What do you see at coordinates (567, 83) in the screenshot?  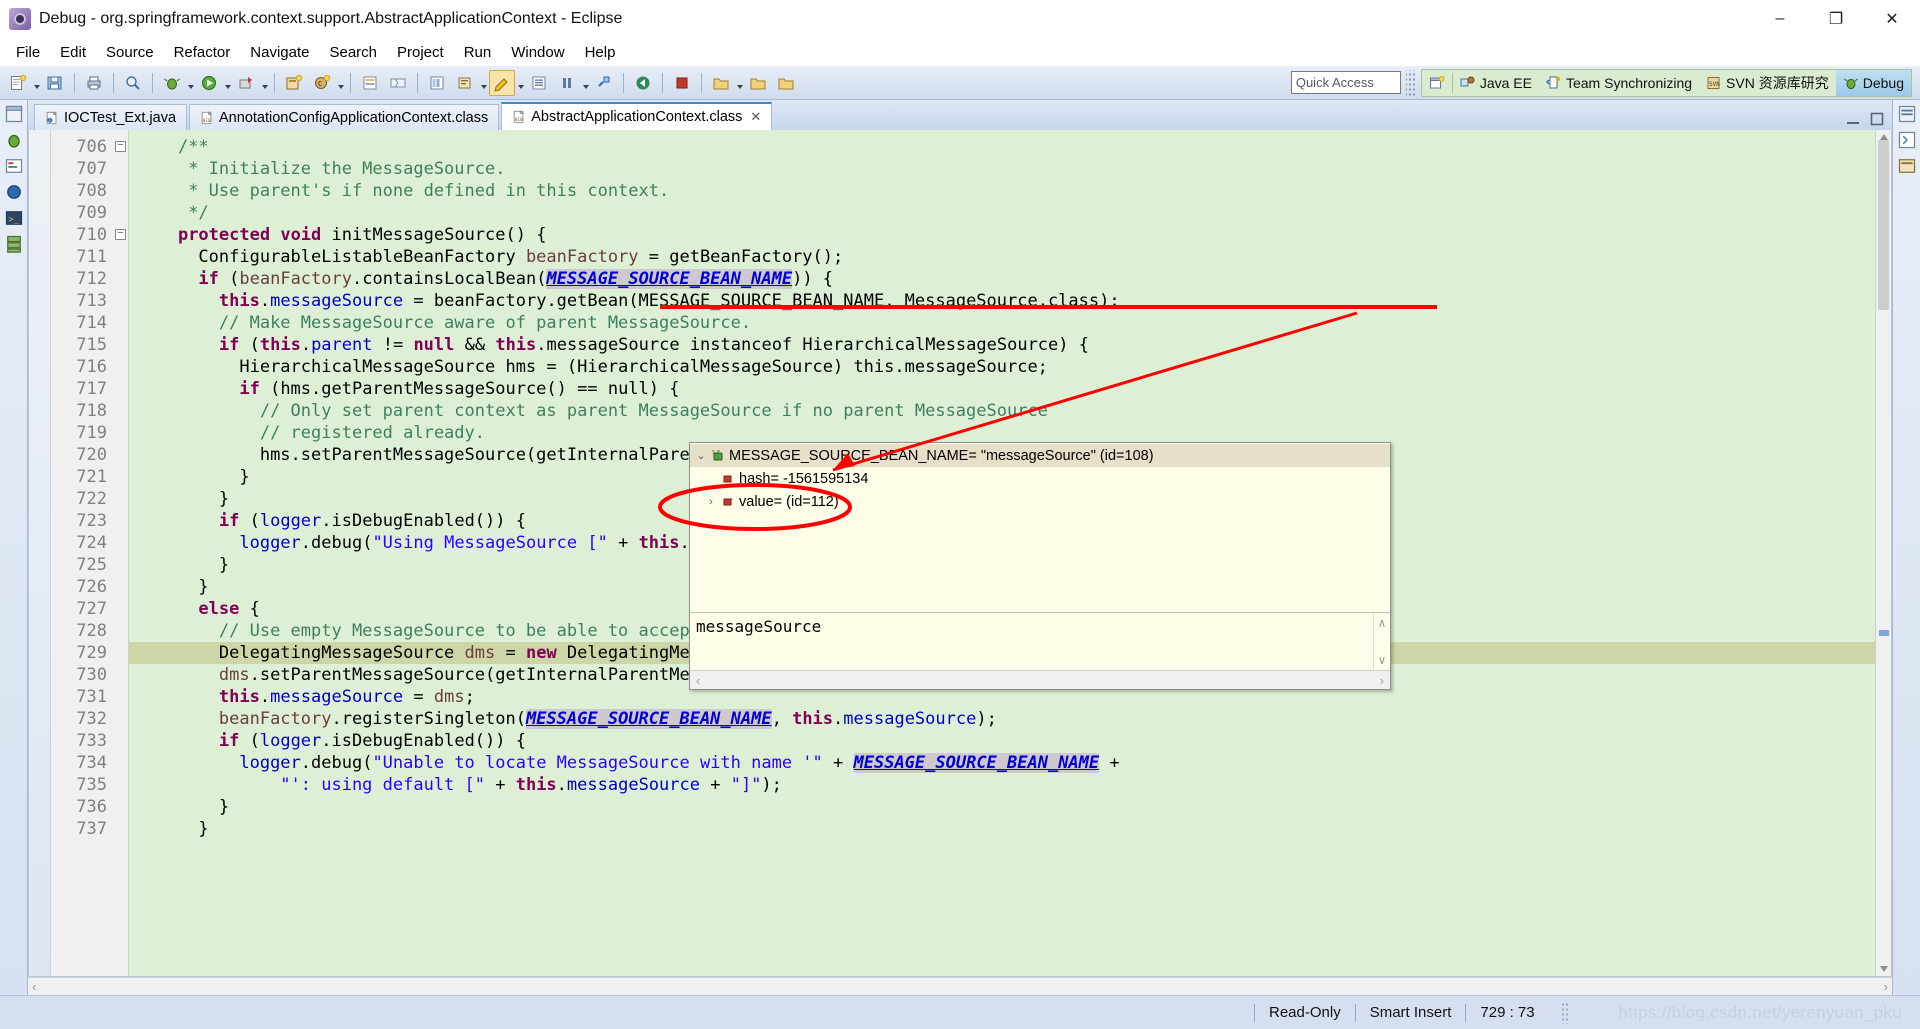 I see `pause-icon` at bounding box center [567, 83].